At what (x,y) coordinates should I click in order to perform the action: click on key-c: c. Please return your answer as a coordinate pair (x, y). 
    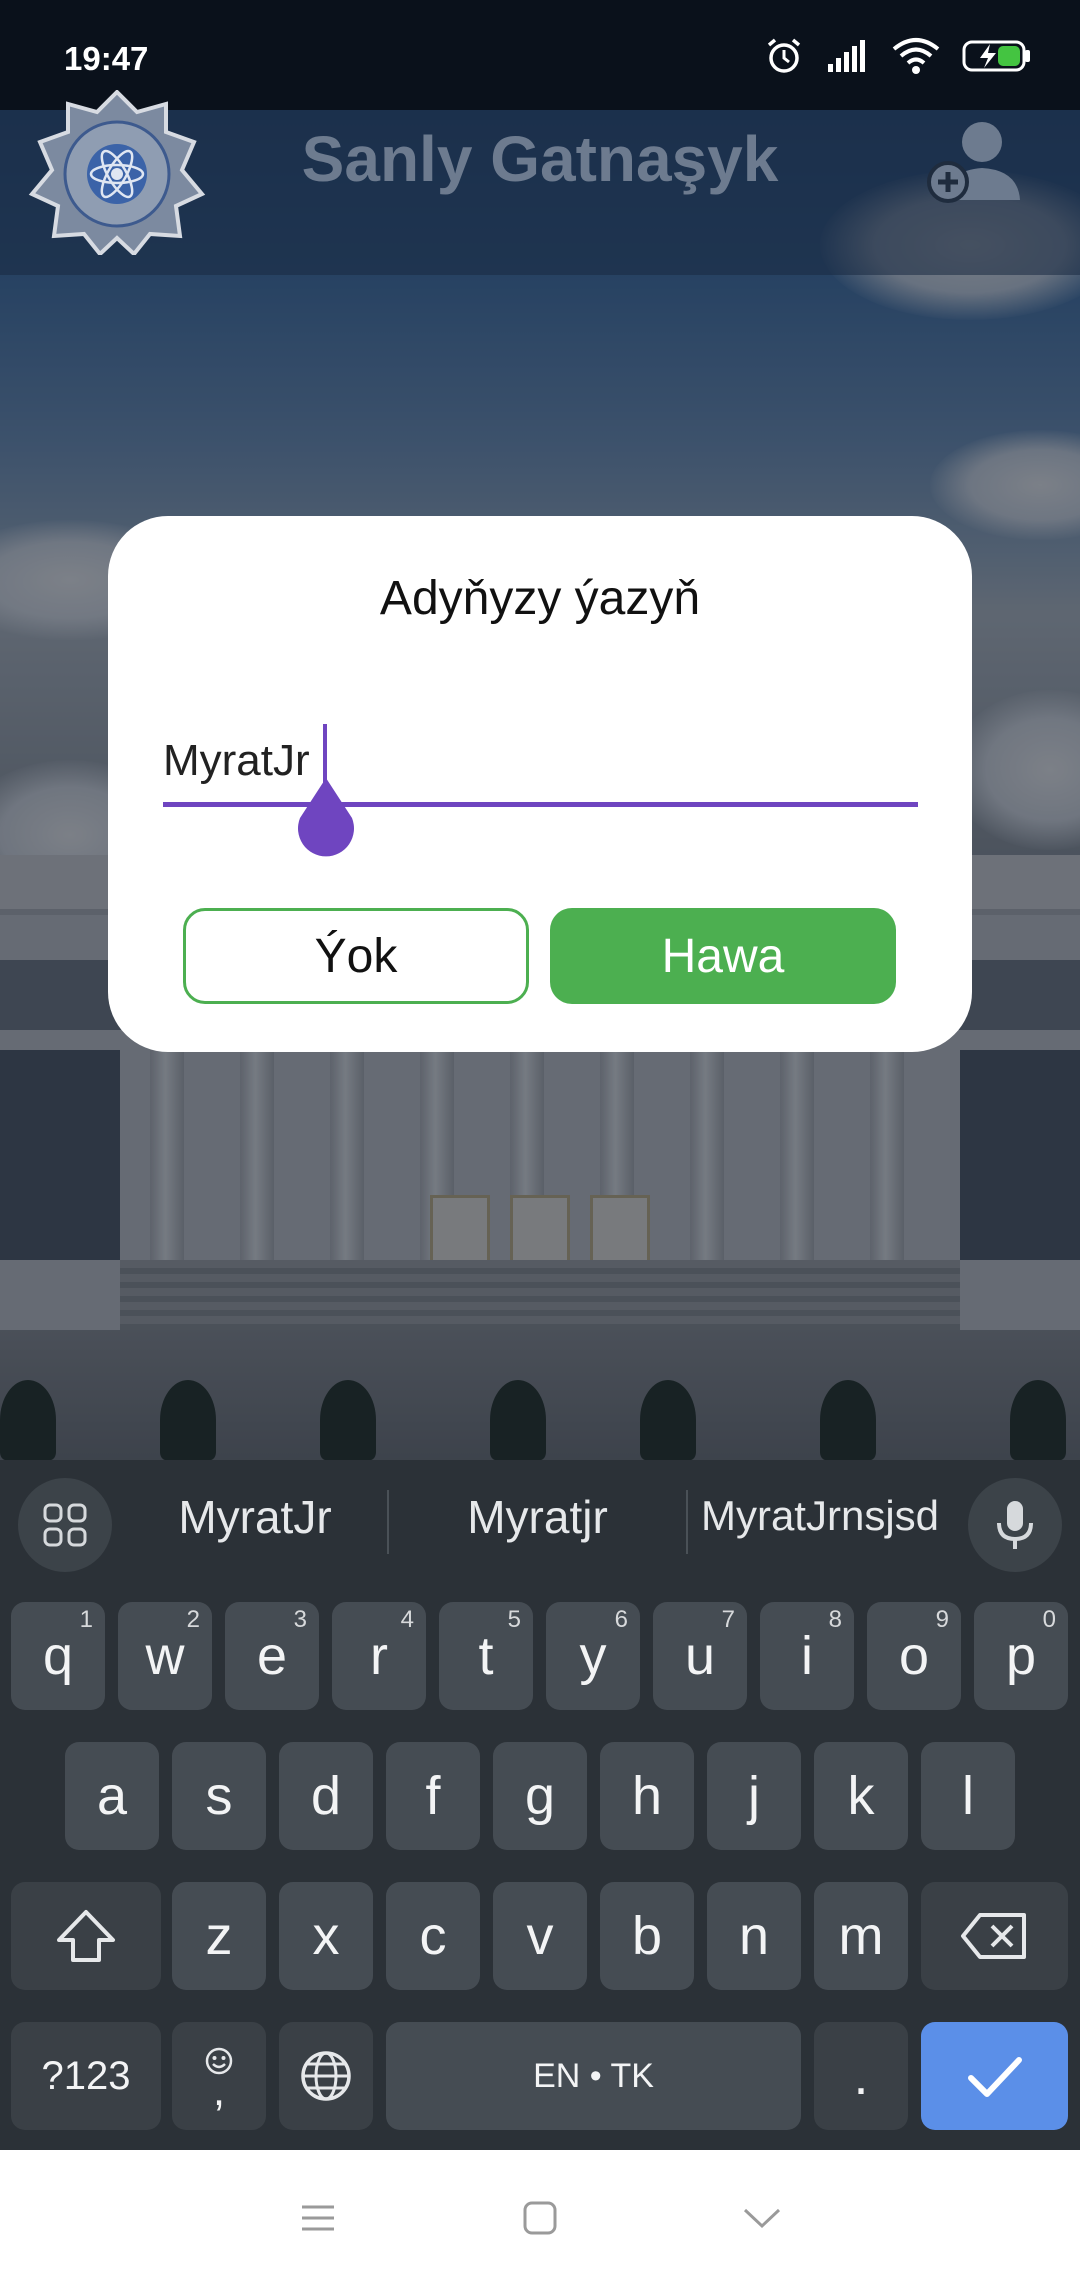
    Looking at the image, I should click on (433, 1936).